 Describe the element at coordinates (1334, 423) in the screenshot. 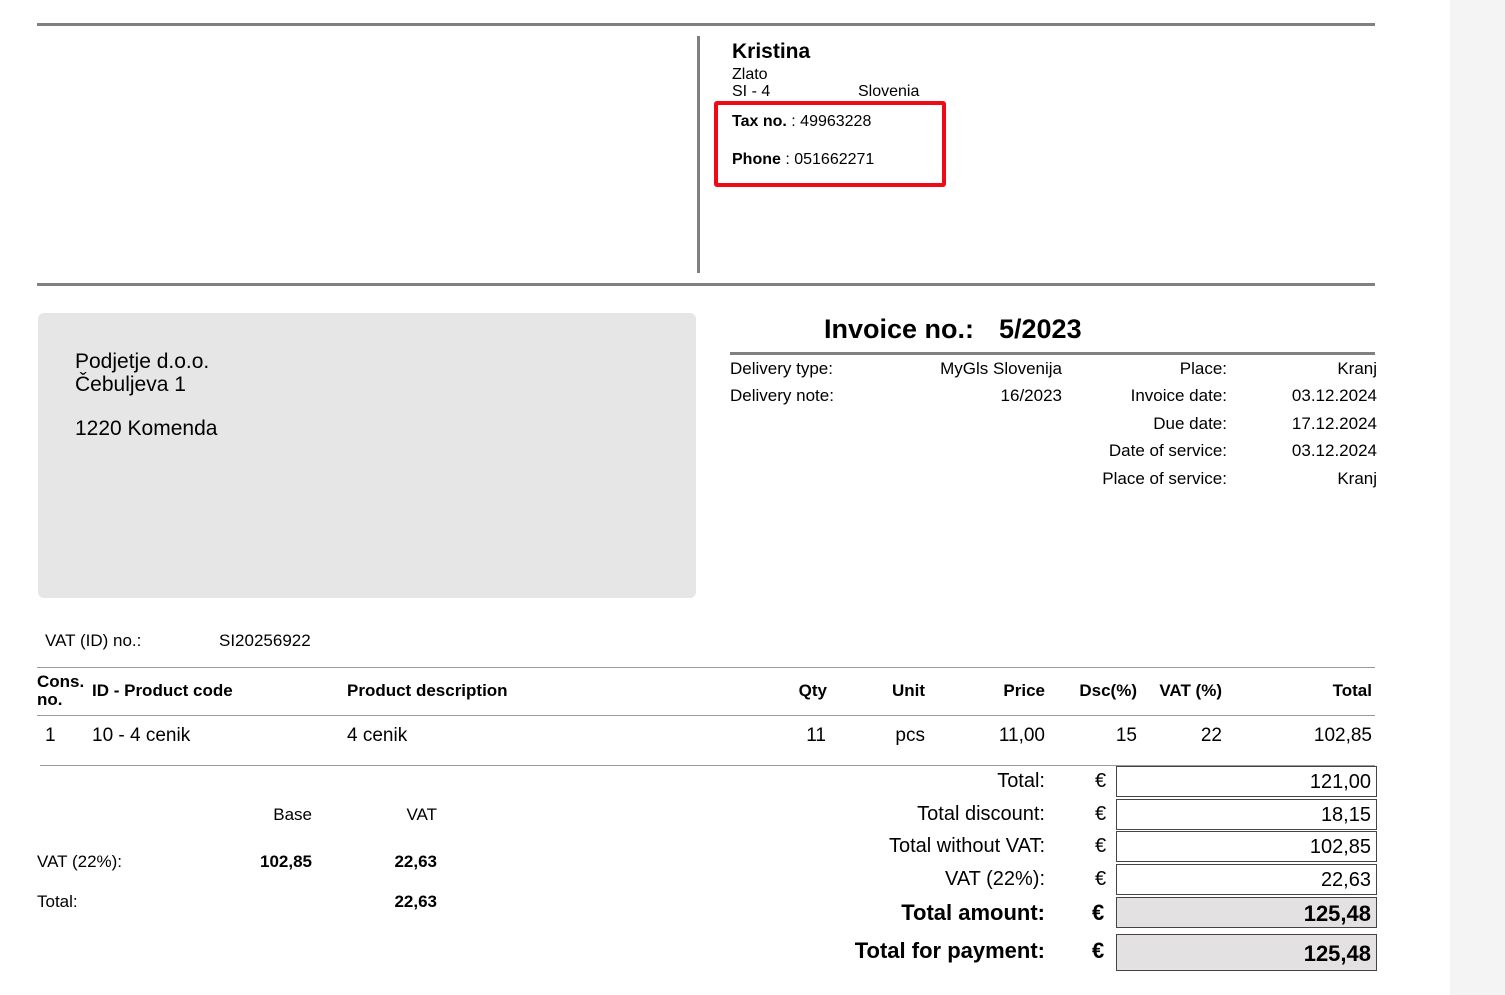

I see `due-date-value: 17.12.2024` at that location.